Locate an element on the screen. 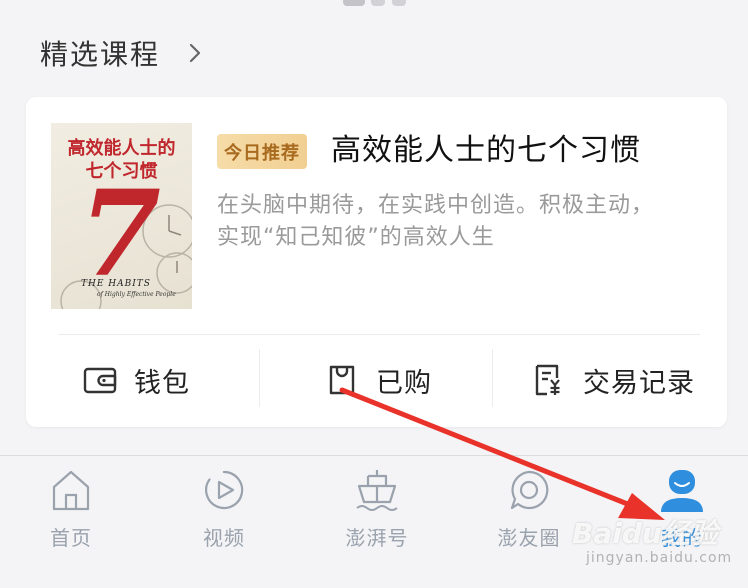 Image resolution: width=748 pixels, height=588 pixels. purchased-button: 已购 is located at coordinates (378, 380).